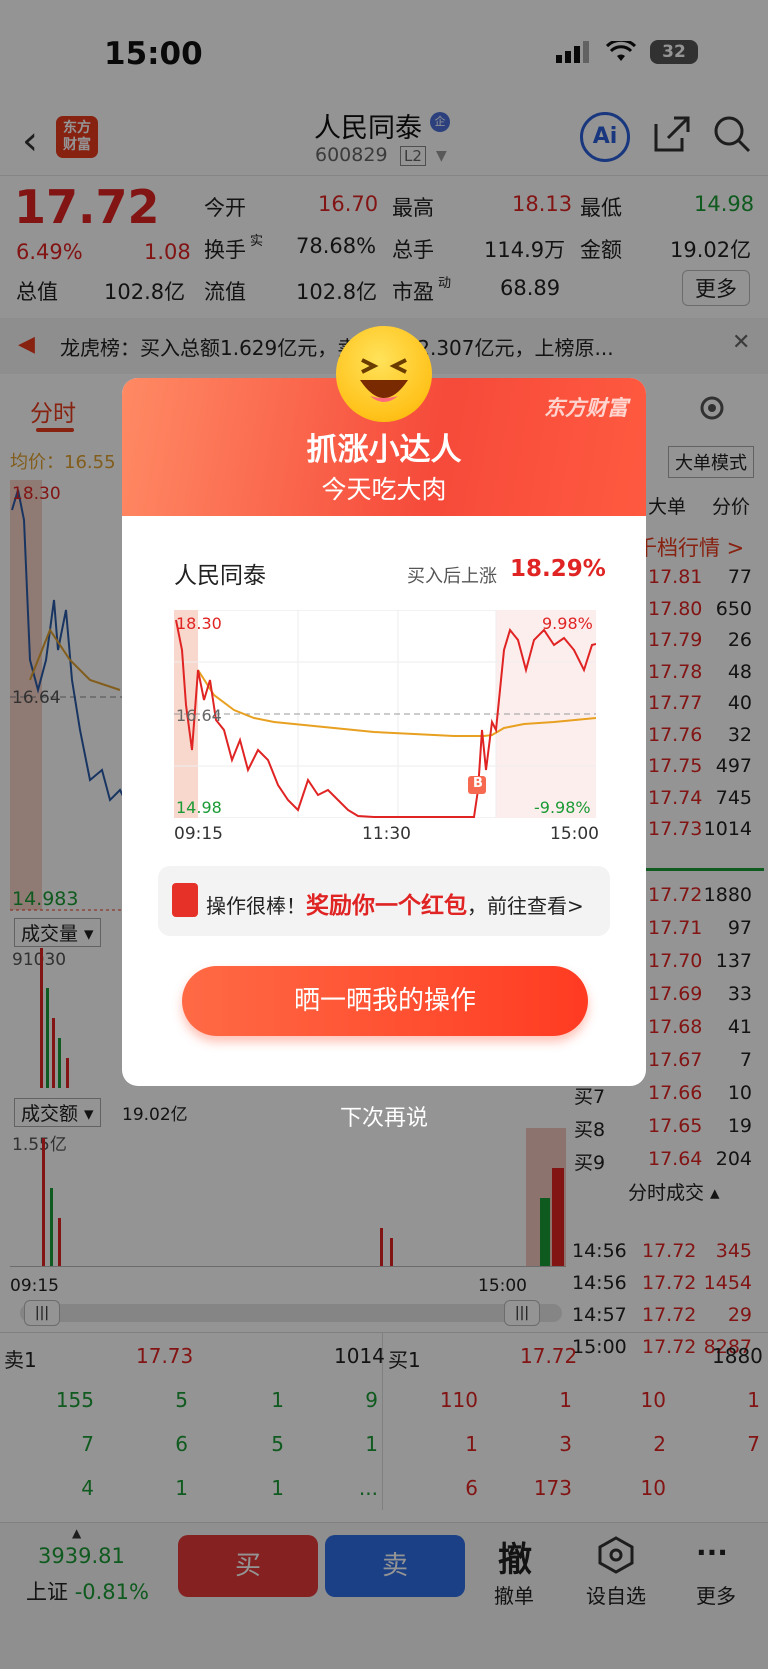 This screenshot has height=1669, width=768. Describe the element at coordinates (558, 569) in the screenshot. I see `rise-value: 18.29%` at that location.